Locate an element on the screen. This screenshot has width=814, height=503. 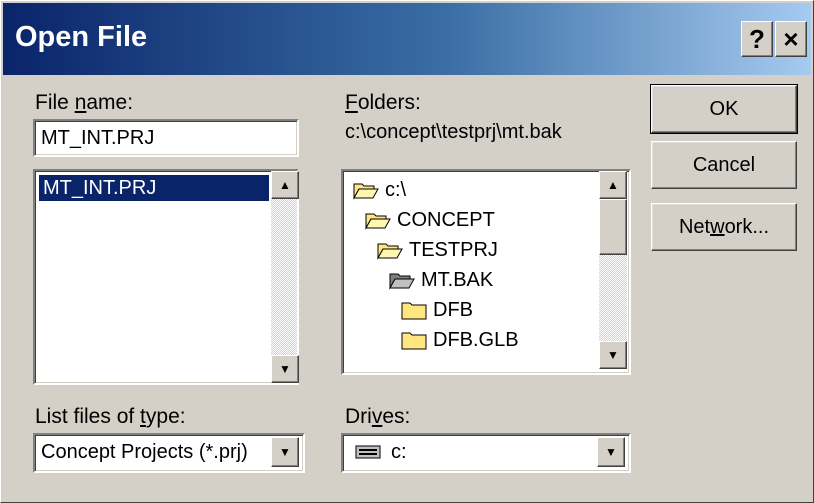
folders-label: Folders: is located at coordinates (383, 102).